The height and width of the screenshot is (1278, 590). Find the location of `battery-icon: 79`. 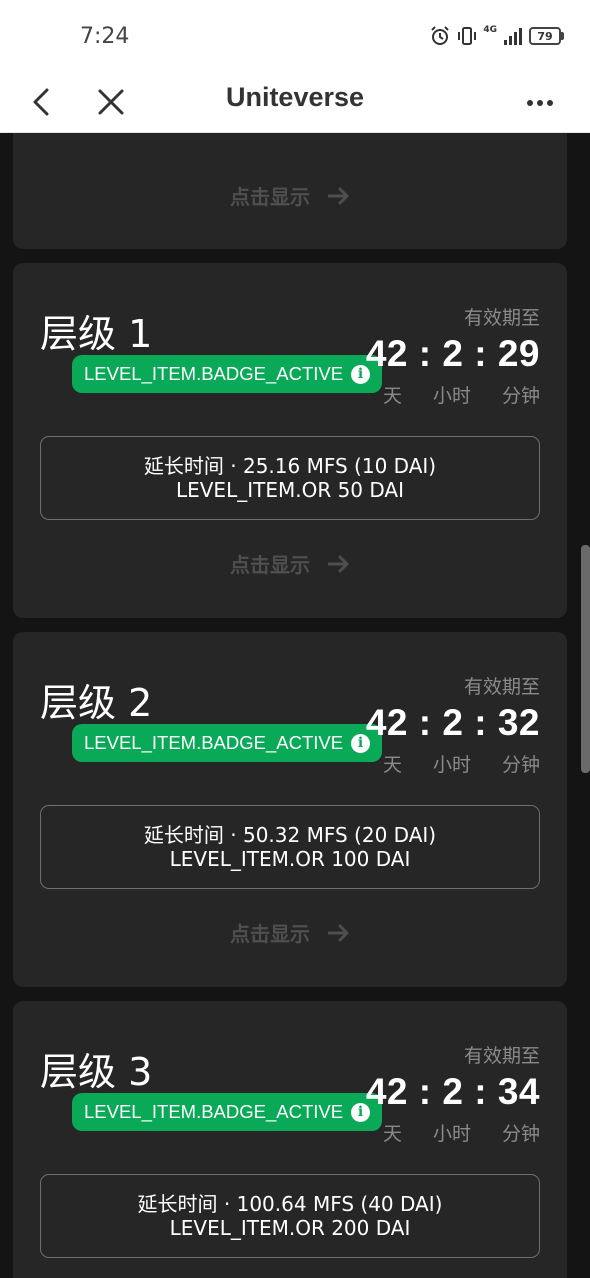

battery-icon: 79 is located at coordinates (546, 36).